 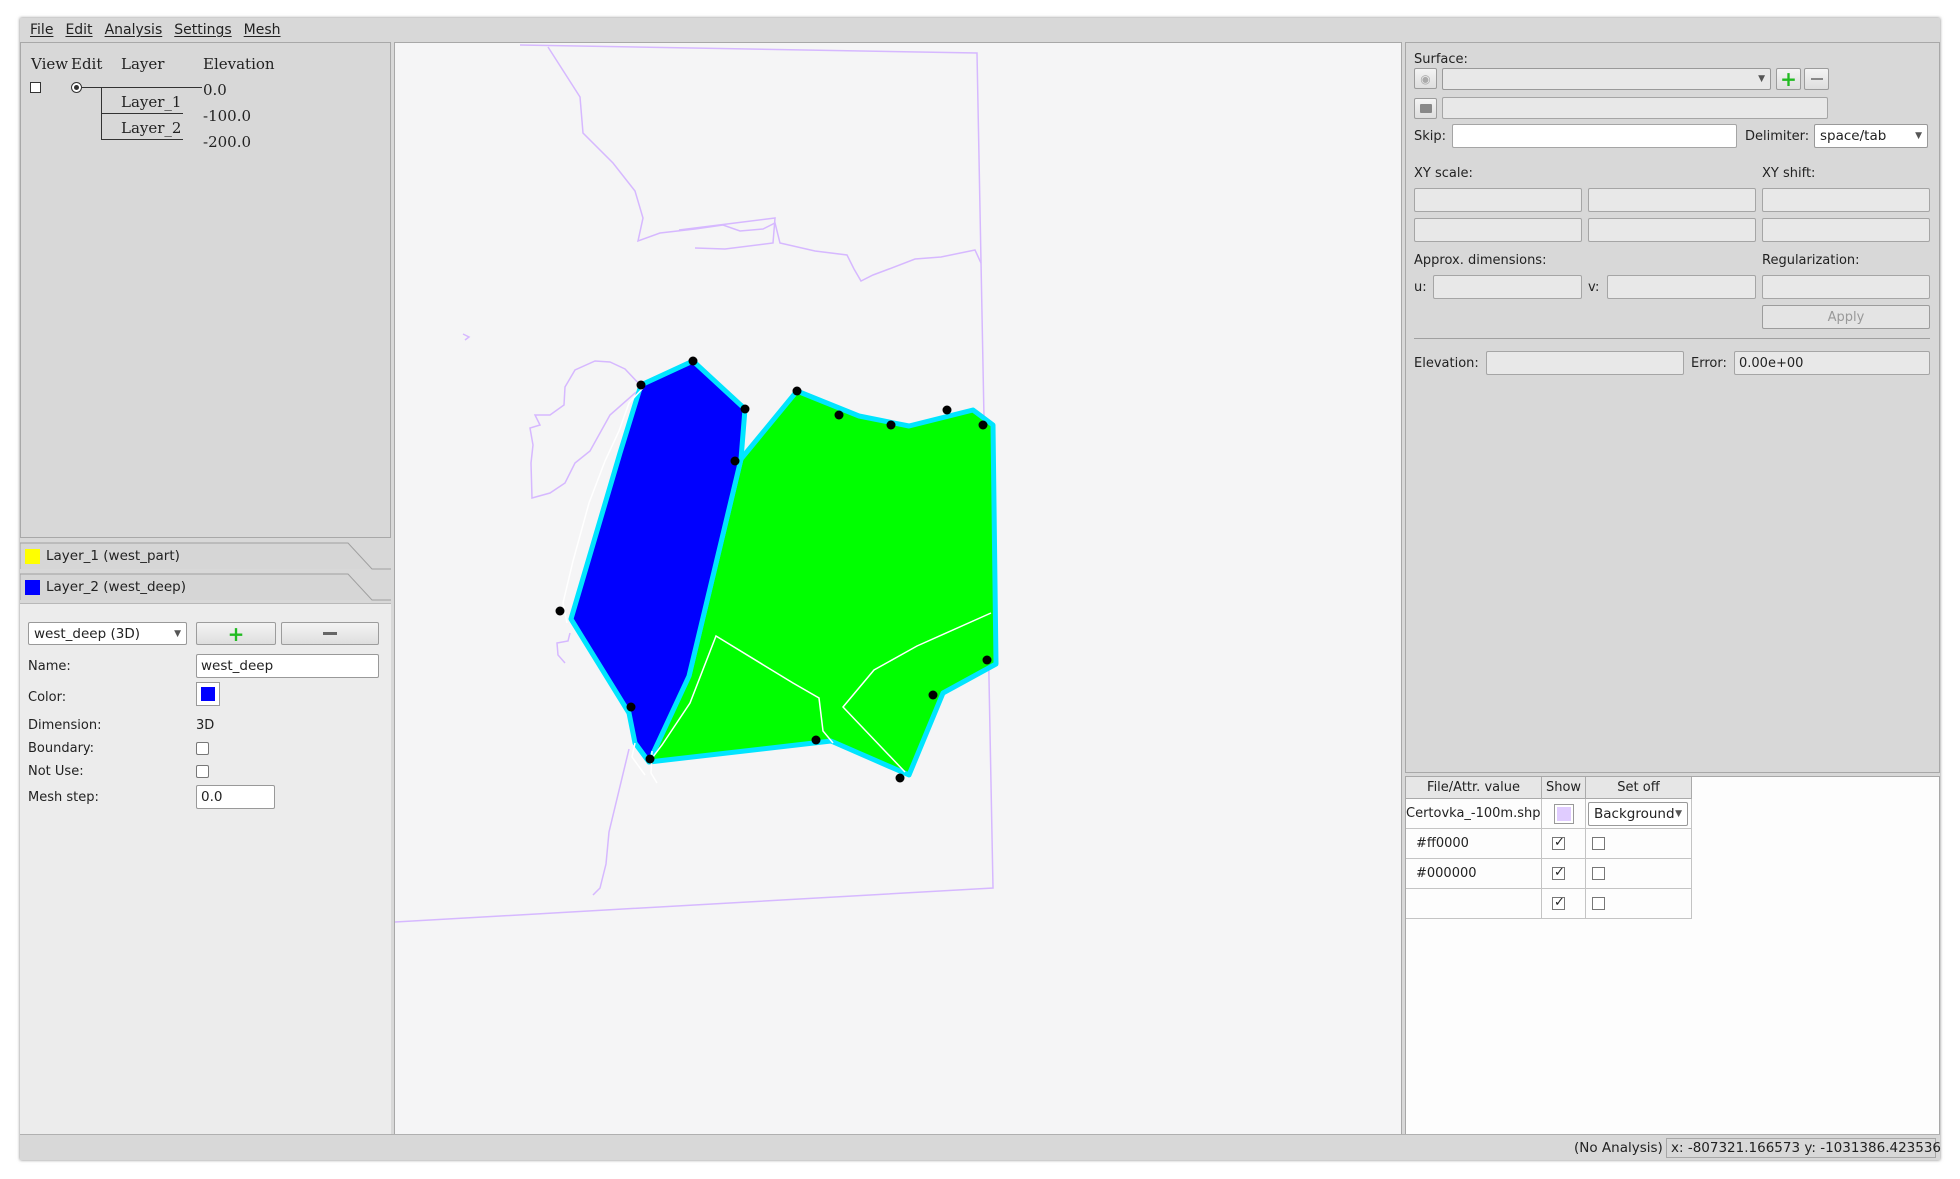 I want to click on folder-icon, so click(x=1425, y=108).